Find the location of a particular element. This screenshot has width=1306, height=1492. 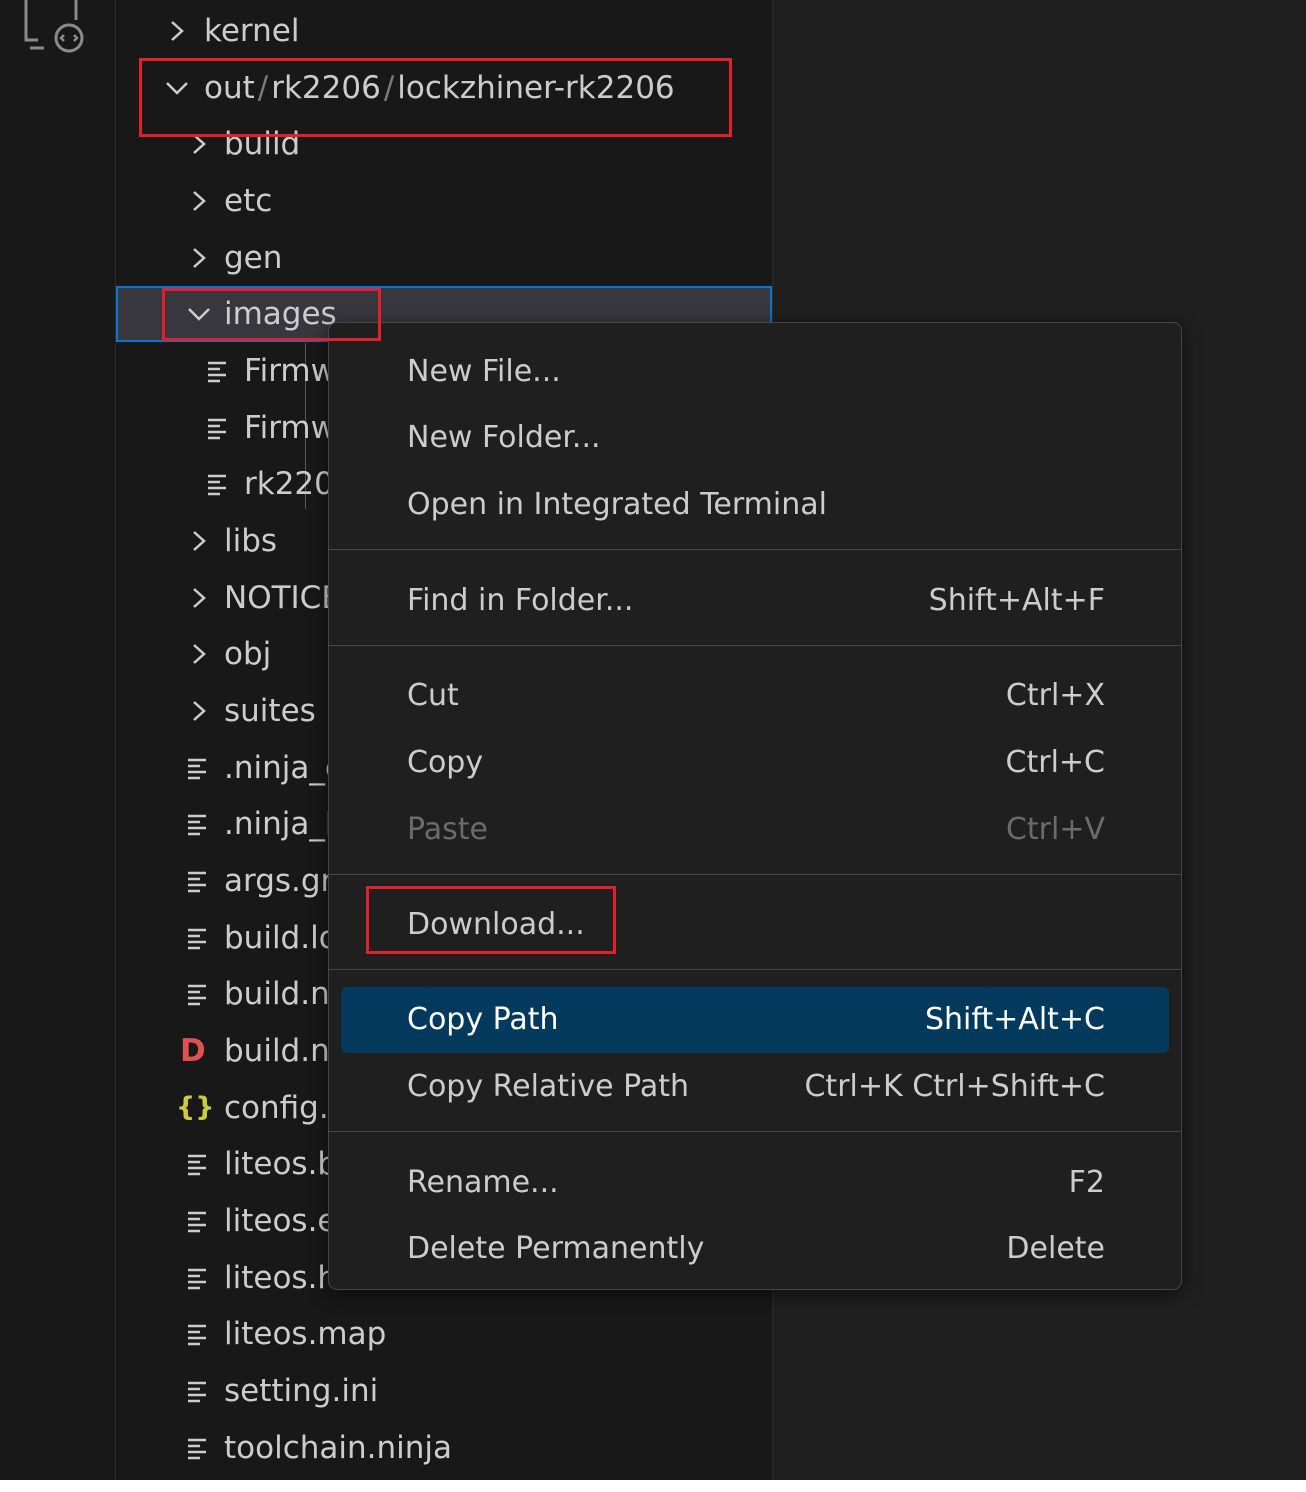

tree-label: liteos.e is located at coordinates (280, 1221).